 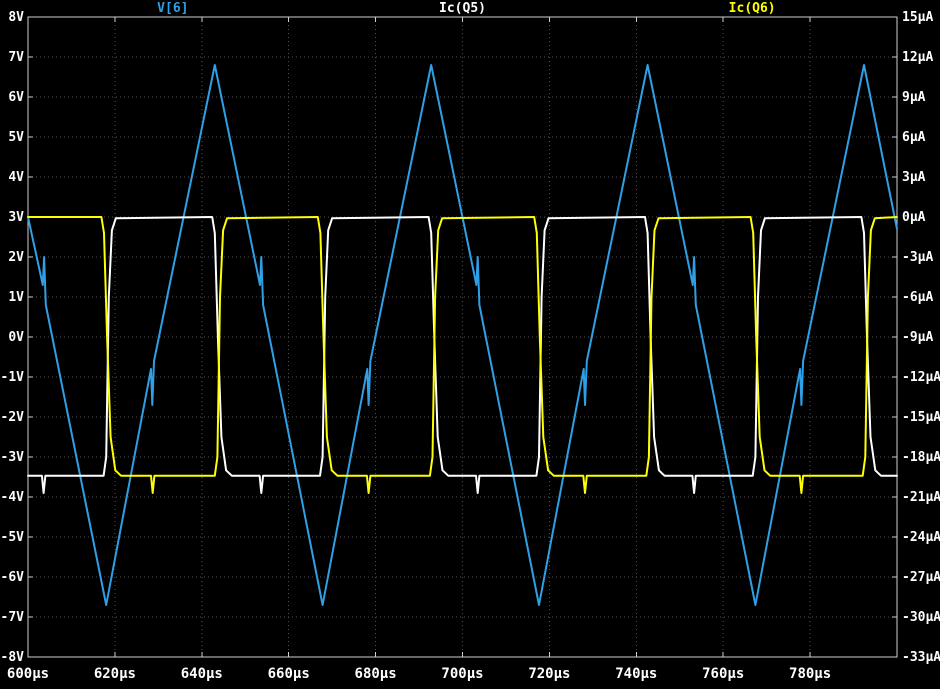 What do you see at coordinates (13, 577) in the screenshot?
I see `svg-text: -6V` at bounding box center [13, 577].